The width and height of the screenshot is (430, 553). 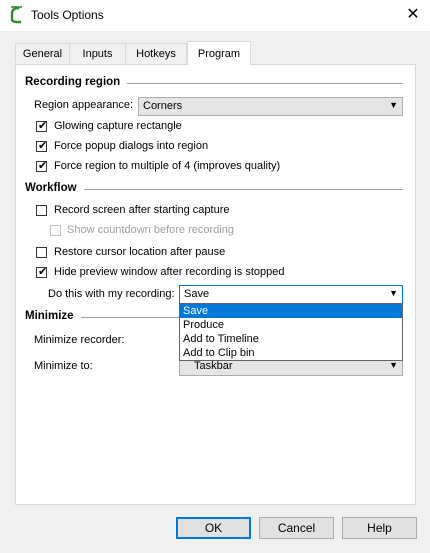 I want to click on record-after-start-label: Record screen after starting capture, so click(x=142, y=210).